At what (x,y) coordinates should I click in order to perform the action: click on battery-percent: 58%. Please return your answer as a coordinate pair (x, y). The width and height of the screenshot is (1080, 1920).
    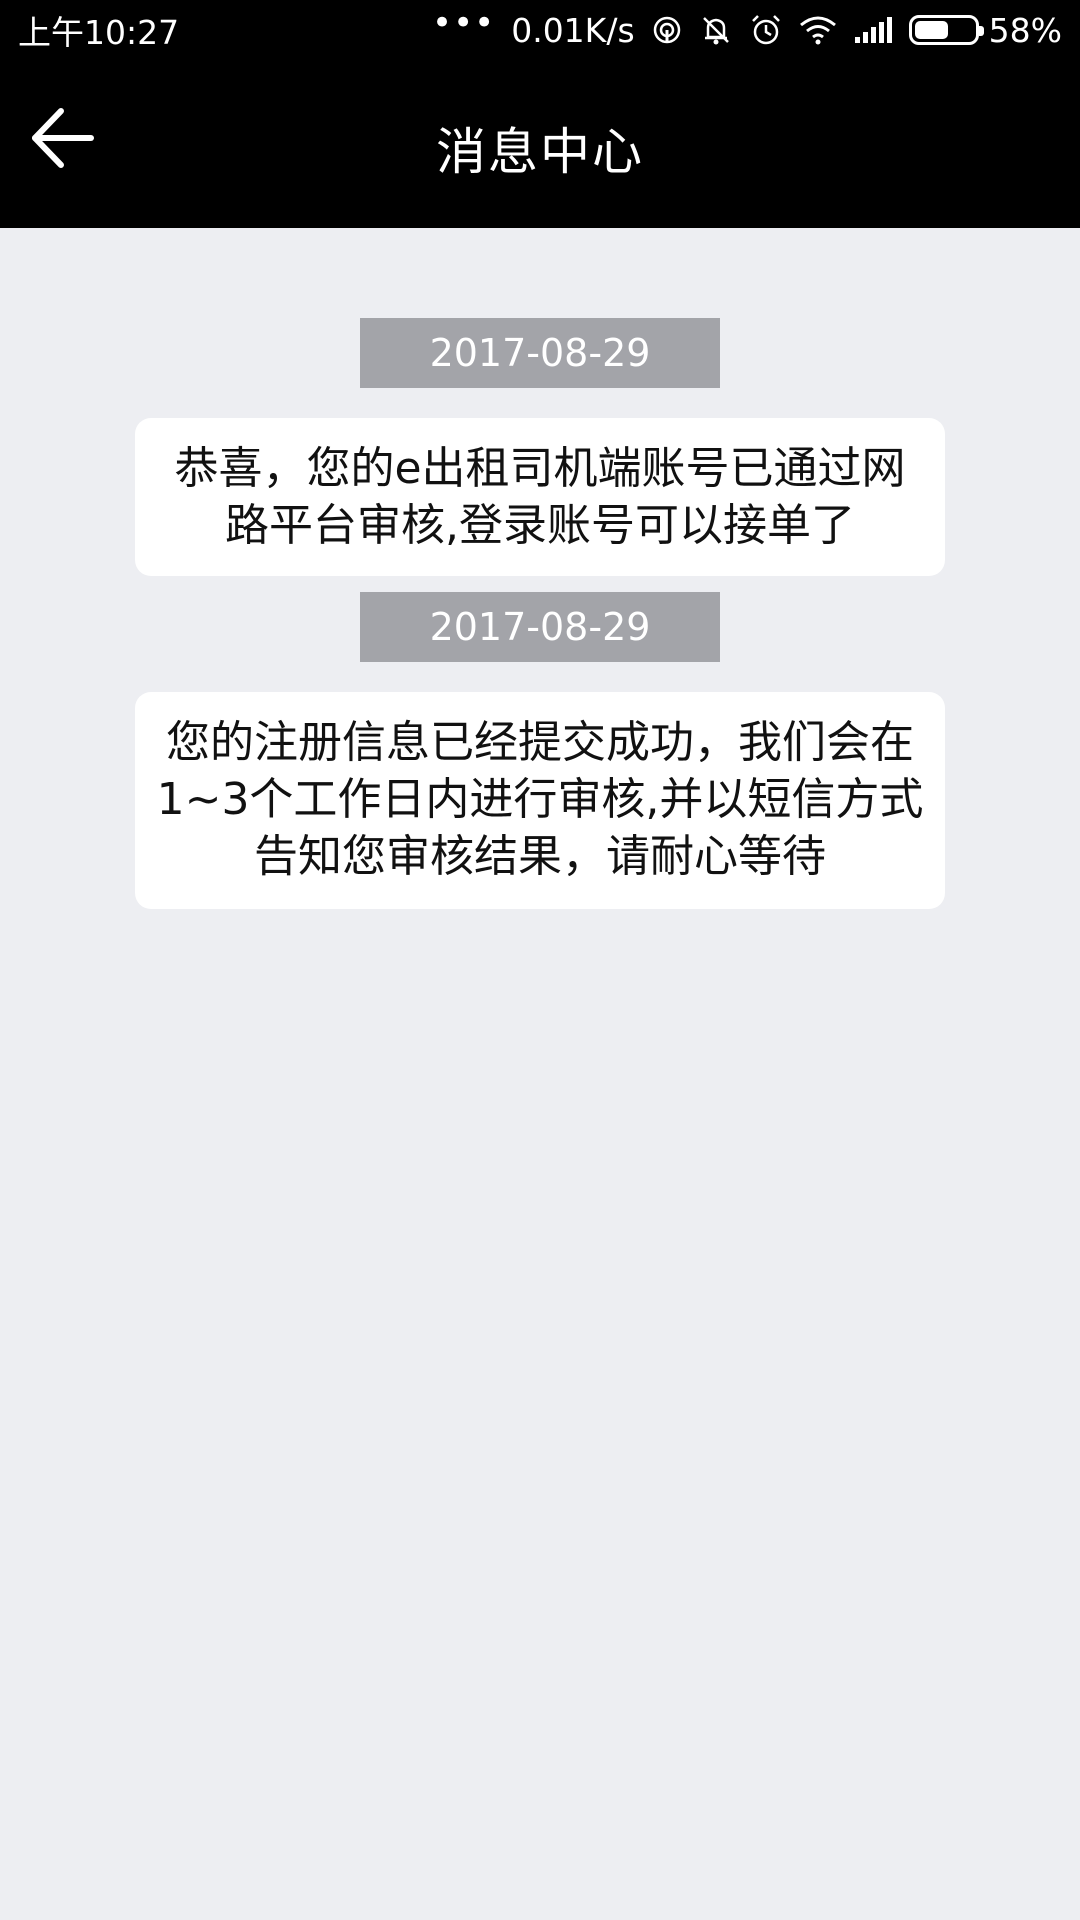
    Looking at the image, I should click on (1025, 30).